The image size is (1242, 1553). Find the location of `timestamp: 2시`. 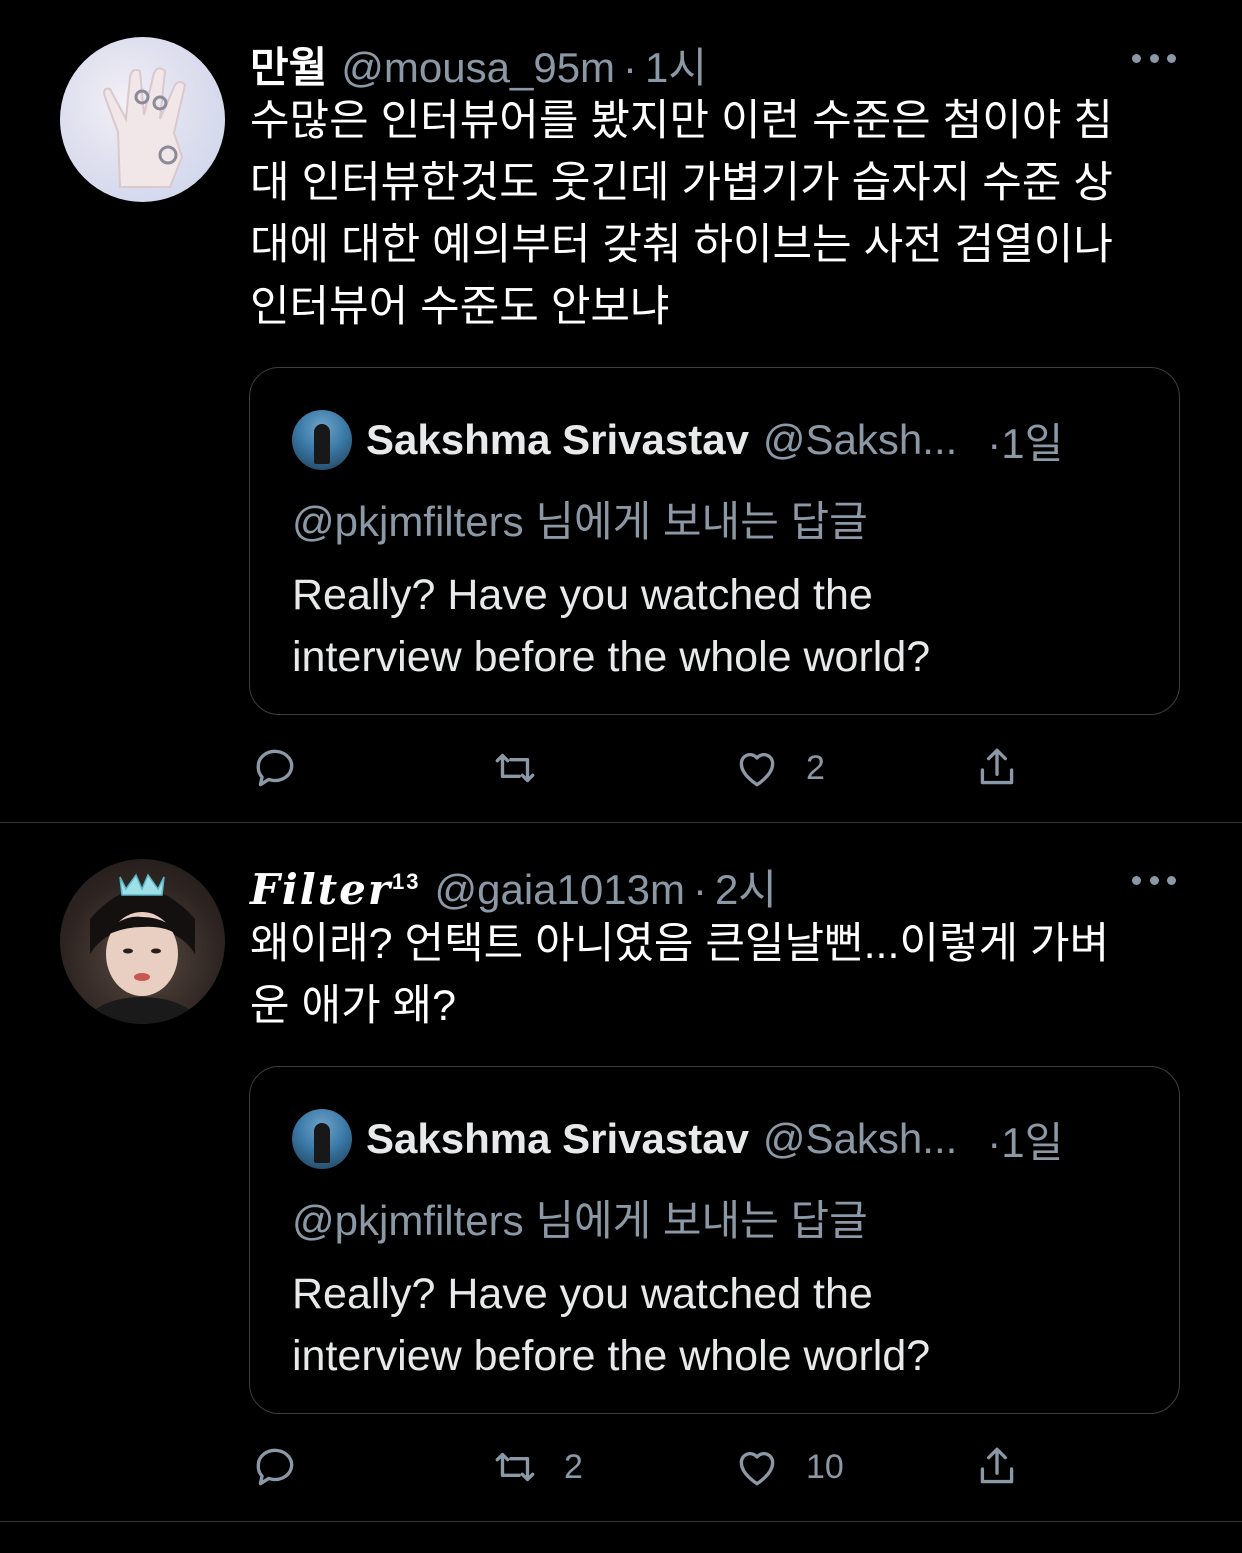

timestamp: 2시 is located at coordinates (746, 886).